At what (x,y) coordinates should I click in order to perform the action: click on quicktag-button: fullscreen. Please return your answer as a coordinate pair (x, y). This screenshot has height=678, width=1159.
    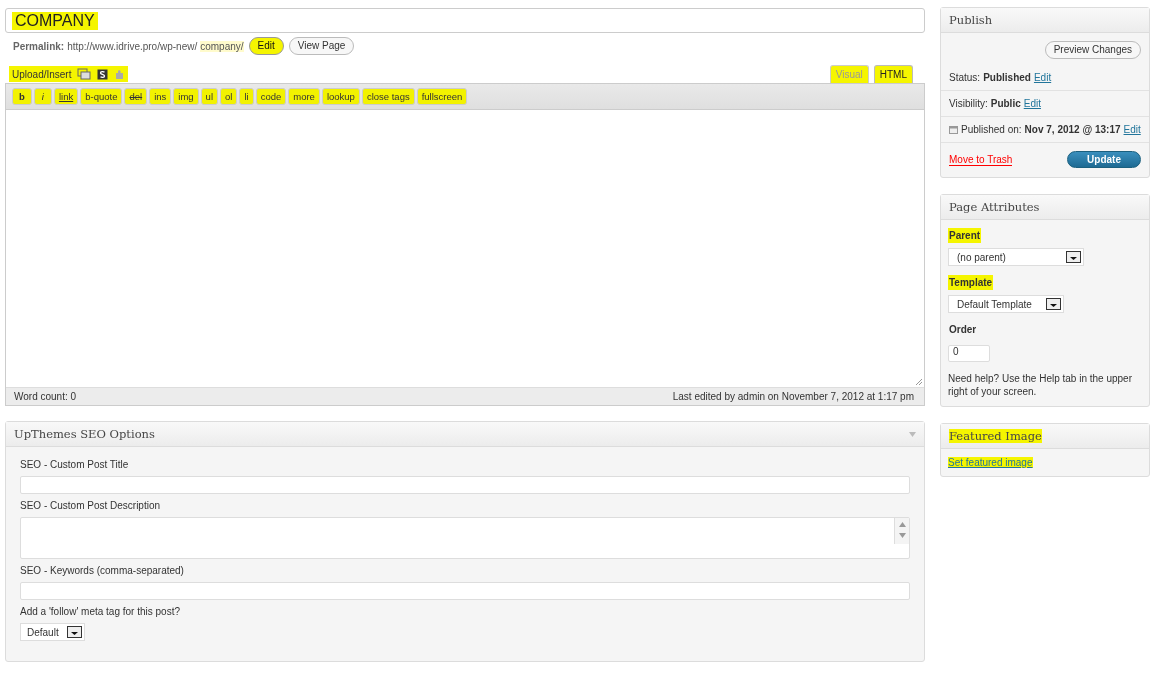
    Looking at the image, I should click on (442, 96).